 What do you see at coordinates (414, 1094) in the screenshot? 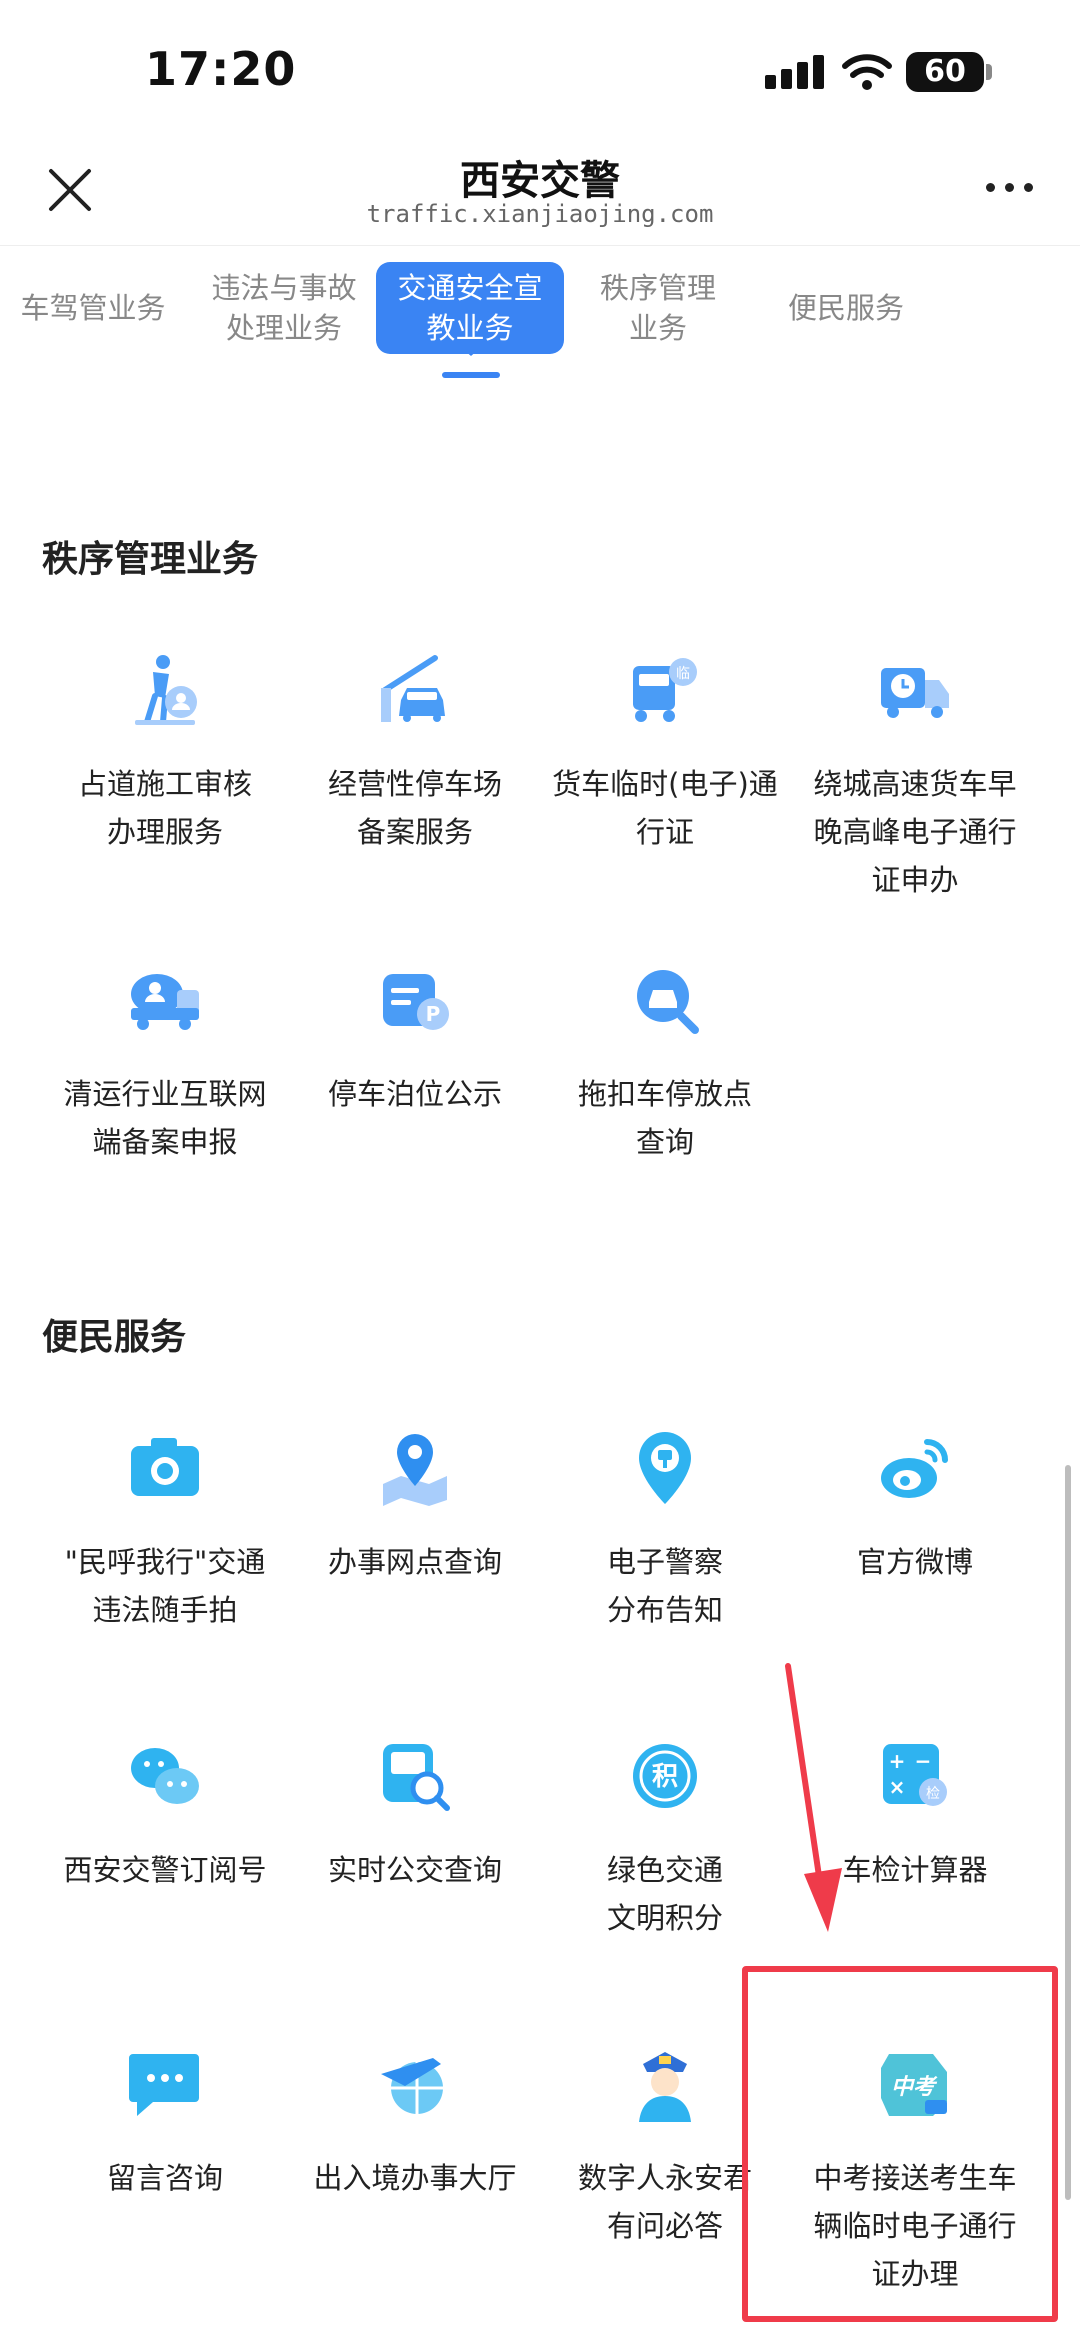
I see `service-label: 停车泊位公示` at bounding box center [414, 1094].